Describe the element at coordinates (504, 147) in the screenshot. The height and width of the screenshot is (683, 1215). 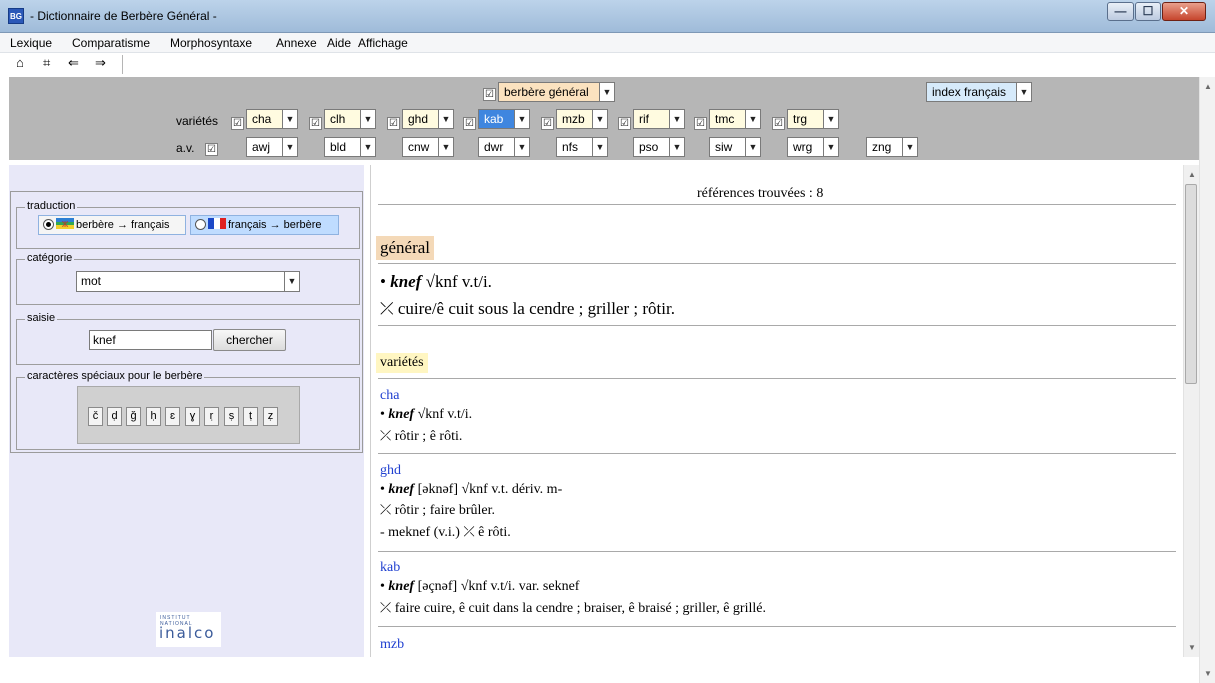
I see `av-dwr-select: dwr ▼` at that location.